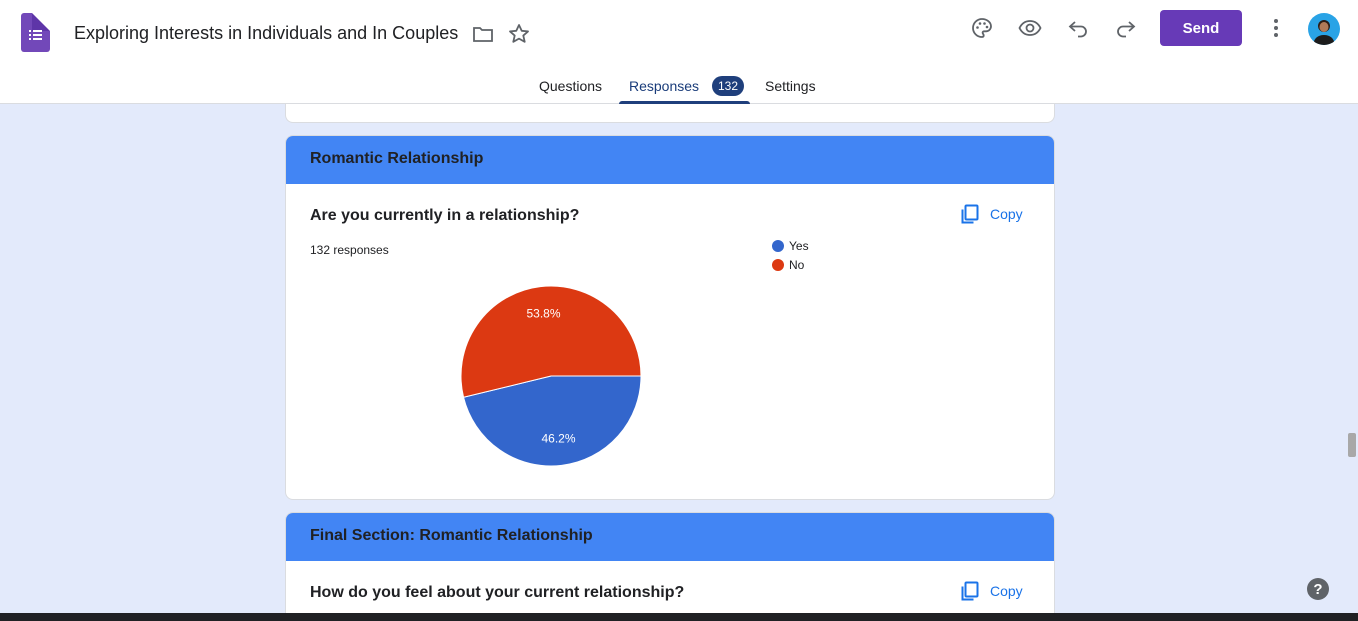 This screenshot has height=621, width=1358. Describe the element at coordinates (670, 113) in the screenshot. I see `previous-card-bottom` at that location.